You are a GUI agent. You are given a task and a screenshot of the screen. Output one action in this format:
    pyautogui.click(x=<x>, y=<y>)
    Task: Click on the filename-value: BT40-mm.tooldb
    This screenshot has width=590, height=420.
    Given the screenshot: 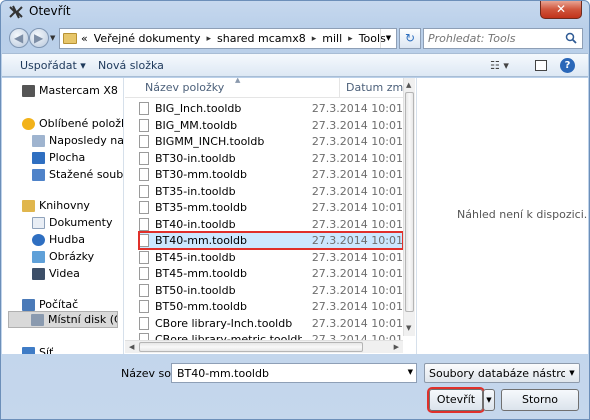 What is the action you would take?
    pyautogui.click(x=223, y=373)
    